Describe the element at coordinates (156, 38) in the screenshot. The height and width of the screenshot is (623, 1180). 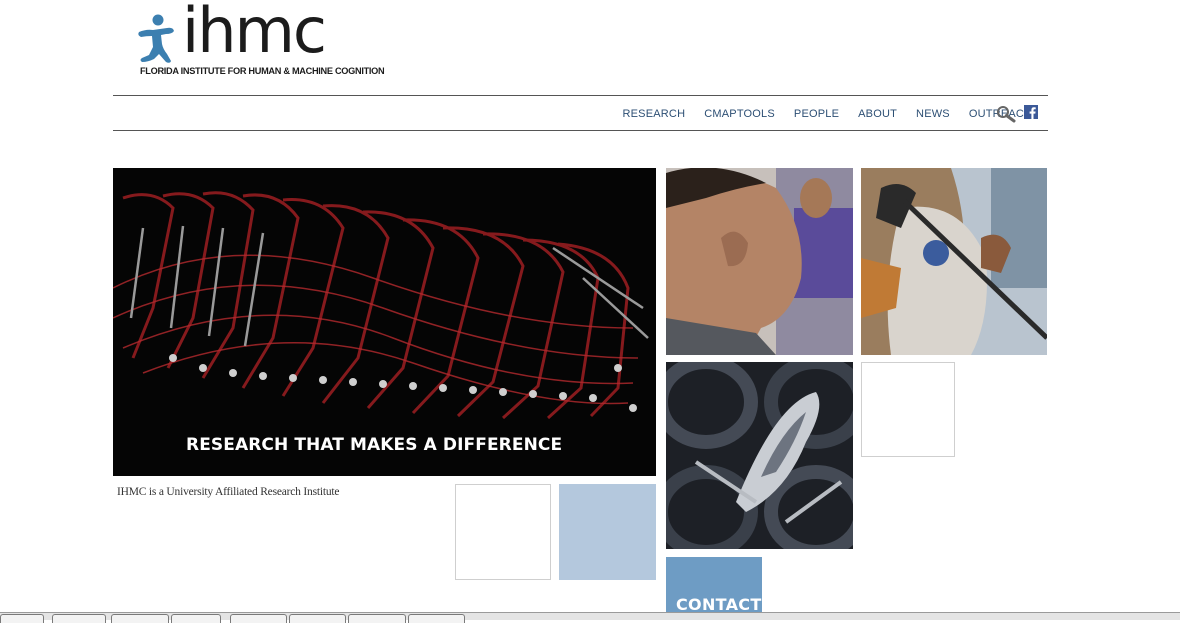
I see `running-figure-icon` at that location.